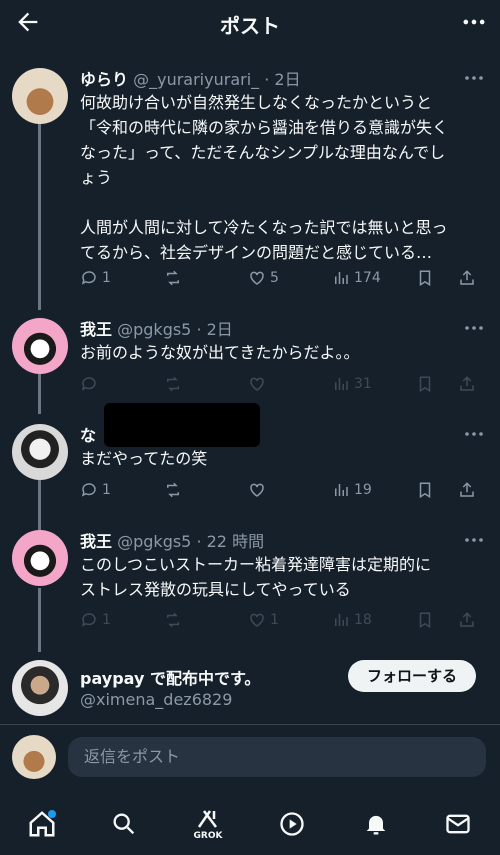  I want to click on post-text: お前のような奴が出てきたからだよ。。, so click(220, 352).